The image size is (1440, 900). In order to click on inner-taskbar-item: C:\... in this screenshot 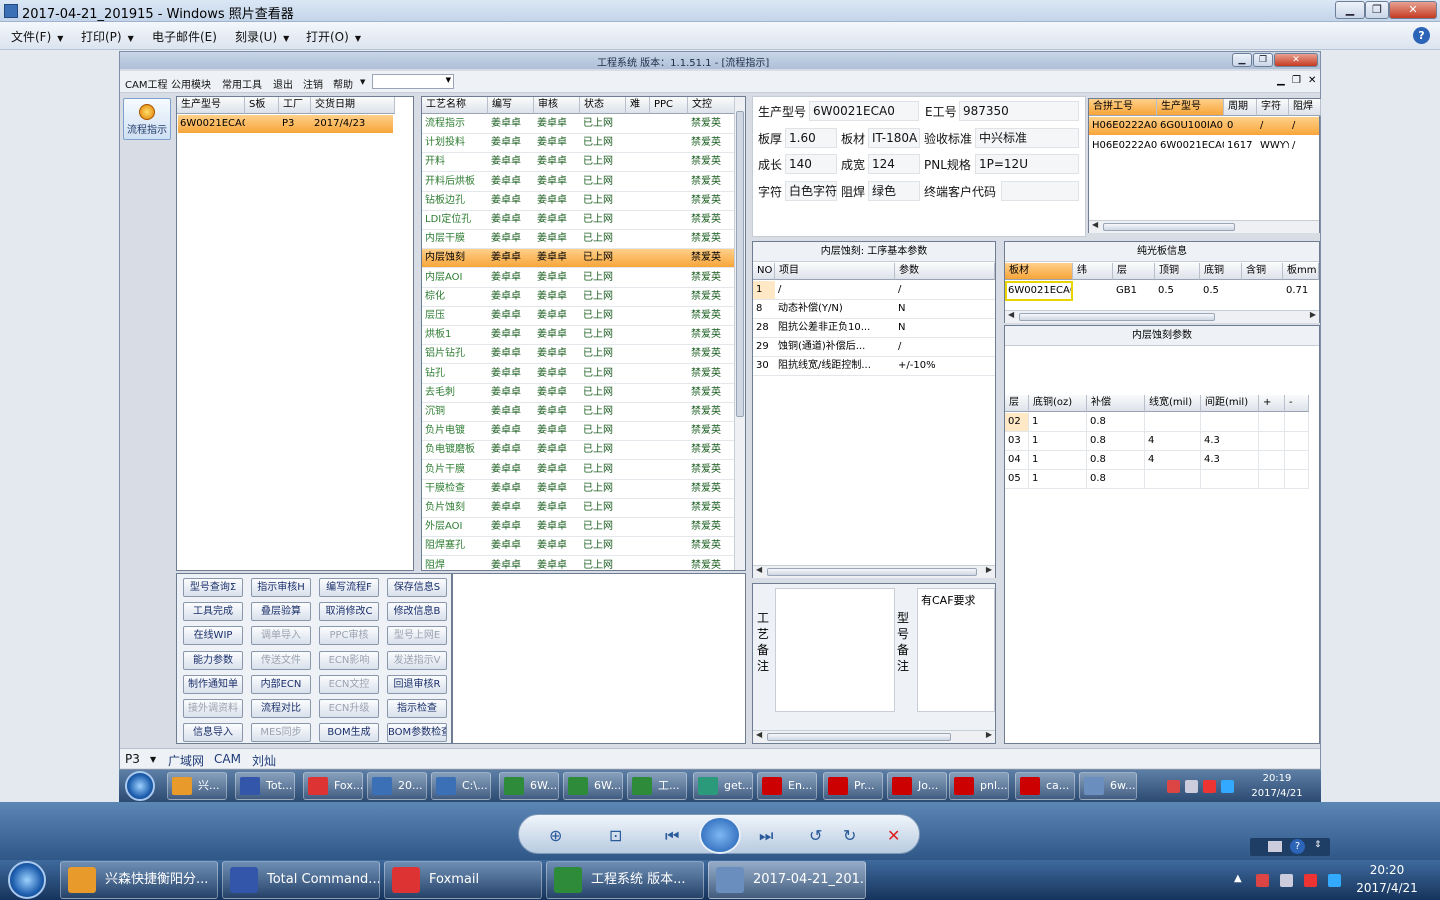, I will do `click(461, 786)`.